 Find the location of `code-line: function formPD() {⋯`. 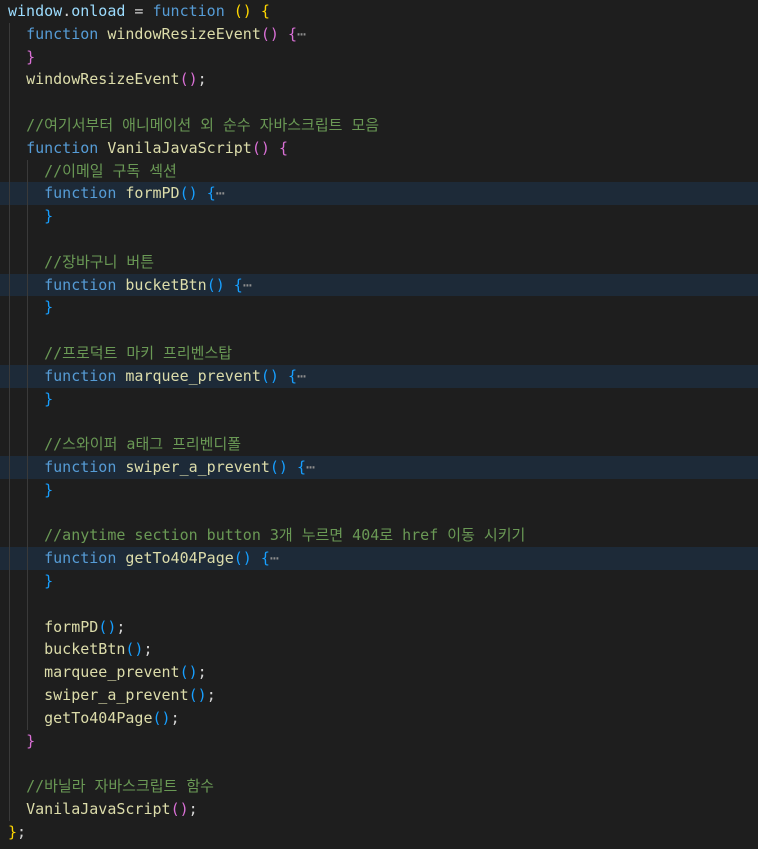

code-line: function formPD() {⋯ is located at coordinates (379, 194).